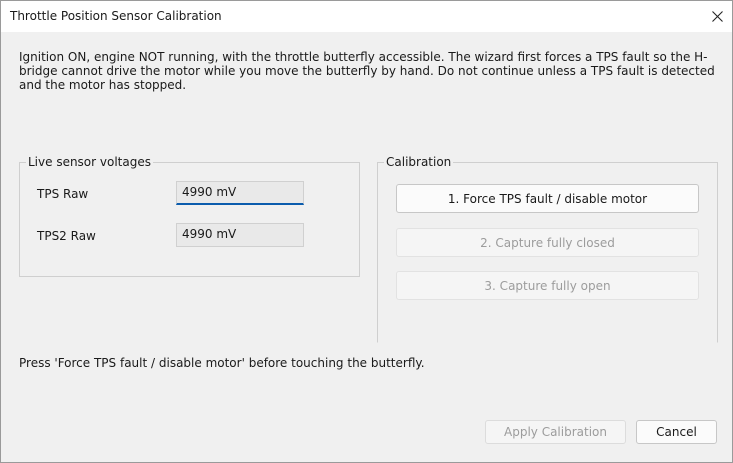 This screenshot has height=463, width=733. What do you see at coordinates (547, 285) in the screenshot?
I see `capture-open-button: 3. Capture fully open` at bounding box center [547, 285].